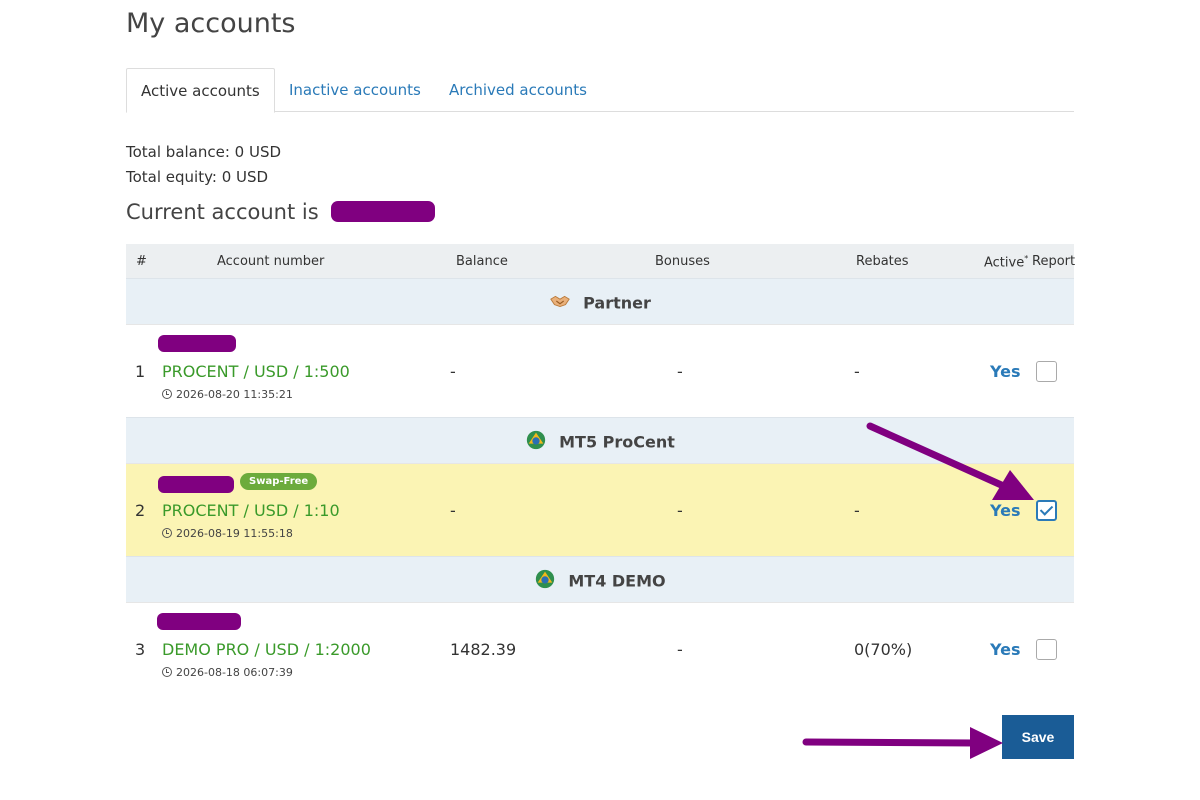  I want to click on tab-archived-accounts: Archived accounts, so click(518, 90).